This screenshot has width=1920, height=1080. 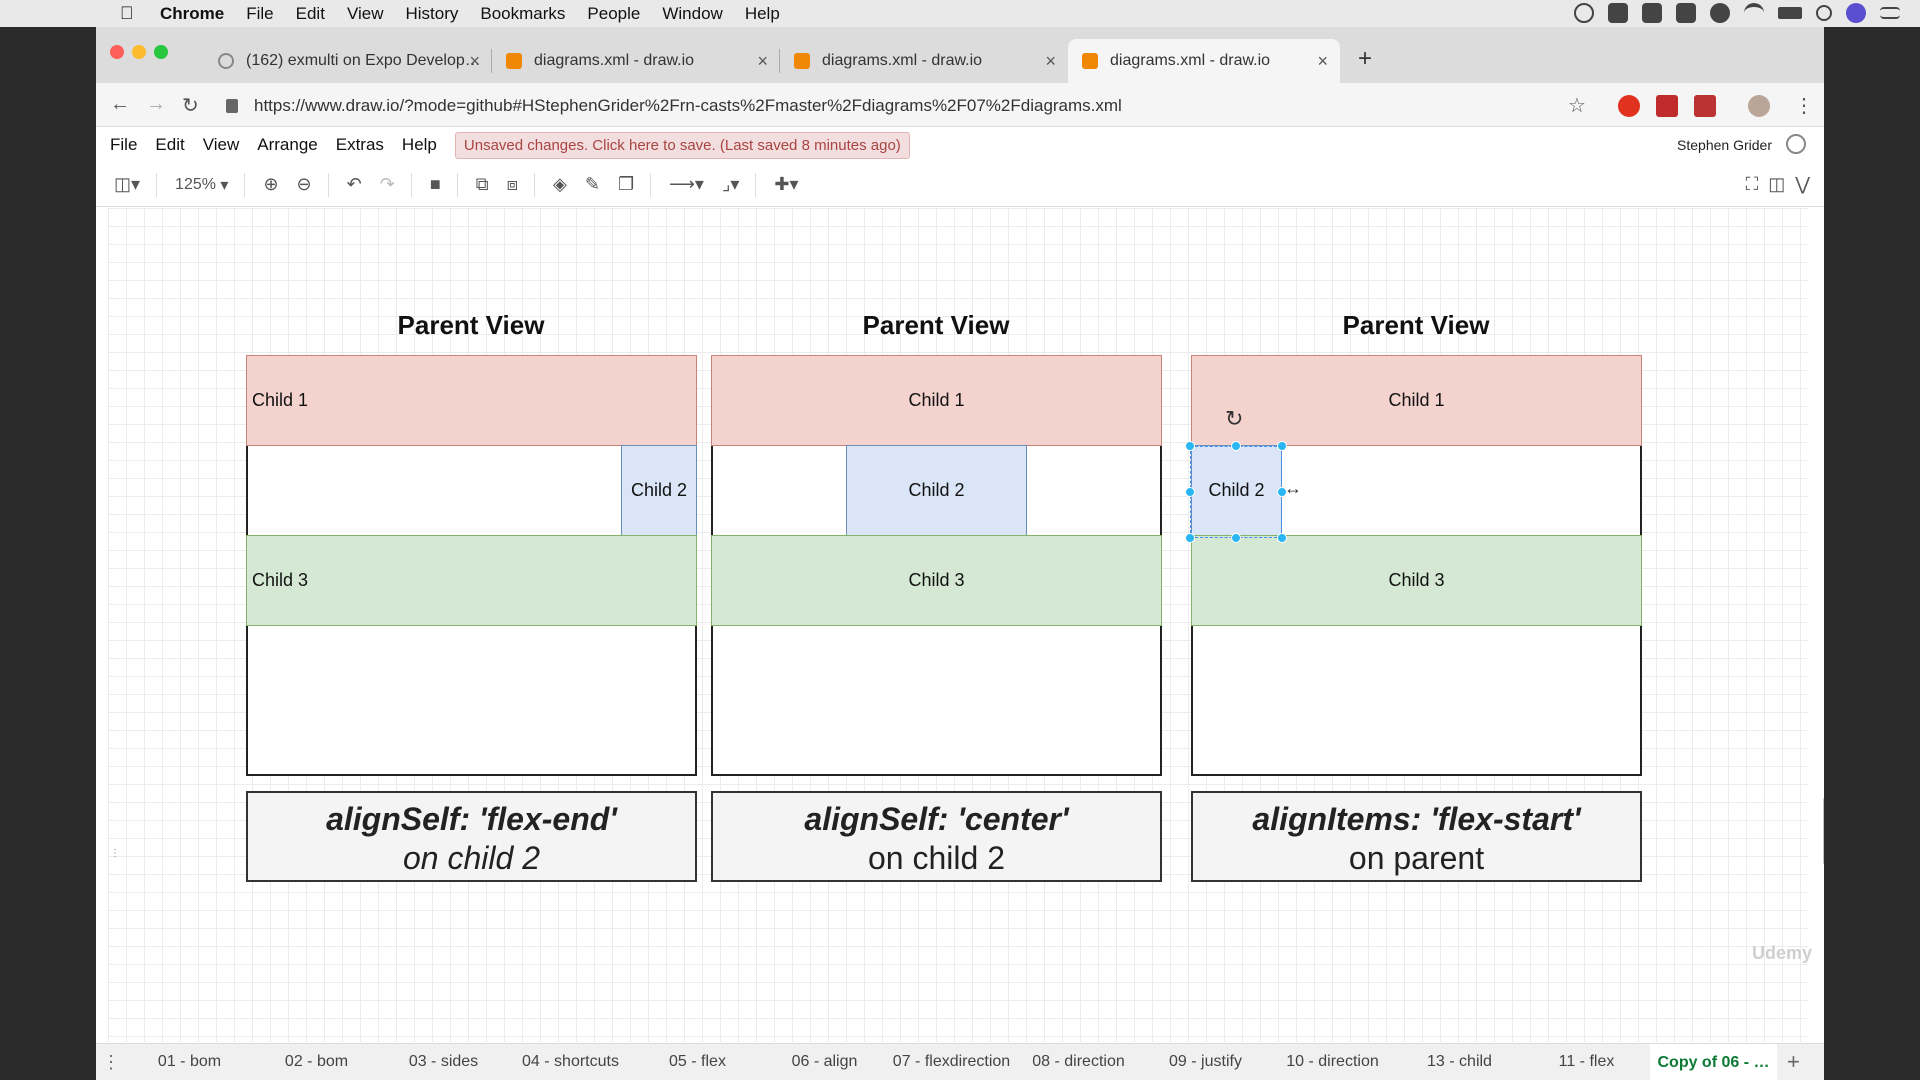 I want to click on resize-handle-sw, so click(x=1190, y=538).